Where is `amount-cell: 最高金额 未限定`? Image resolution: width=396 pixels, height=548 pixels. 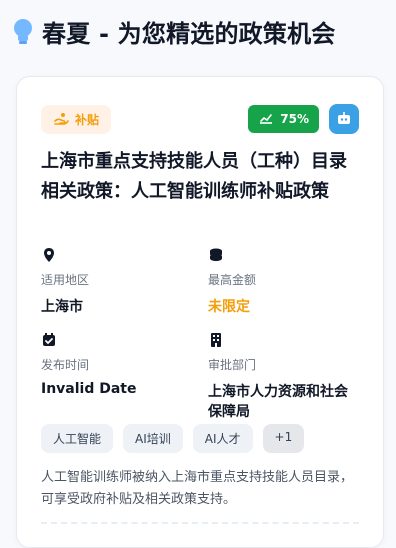
amount-cell: 最高金额 未限定 is located at coordinates (283, 281).